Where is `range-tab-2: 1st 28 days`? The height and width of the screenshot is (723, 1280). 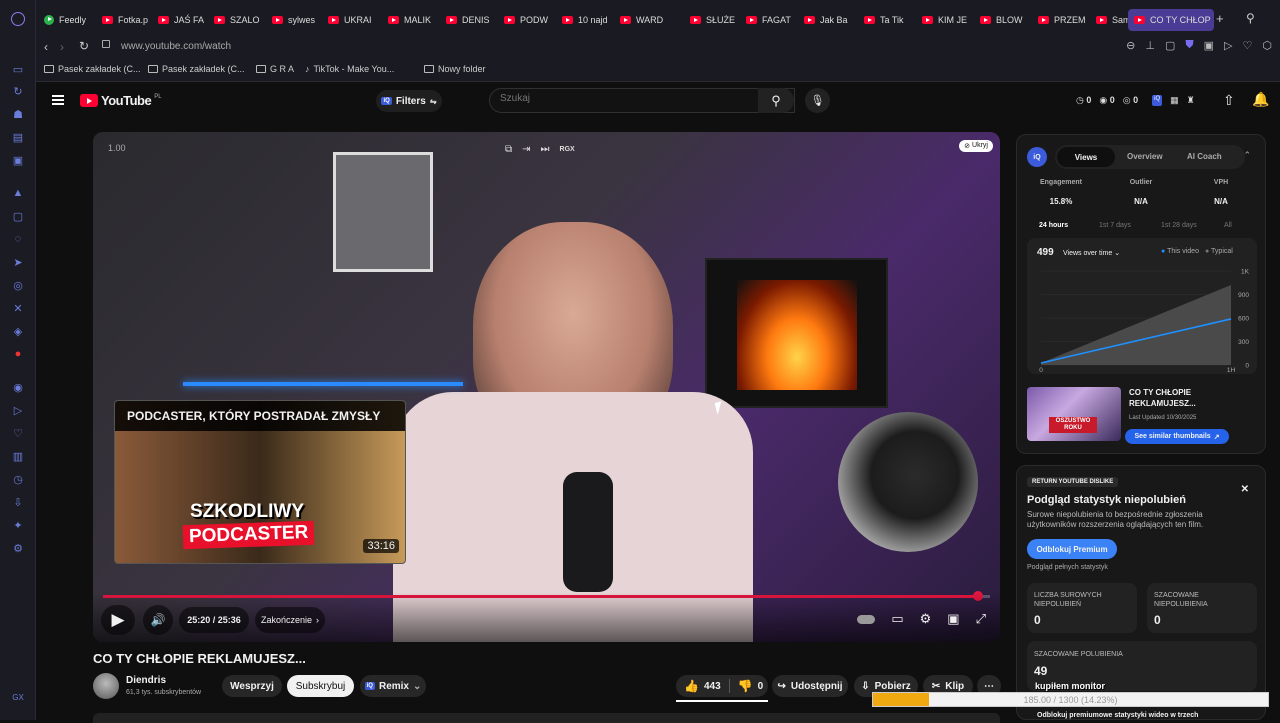
range-tab-2: 1st 28 days is located at coordinates (1179, 225).